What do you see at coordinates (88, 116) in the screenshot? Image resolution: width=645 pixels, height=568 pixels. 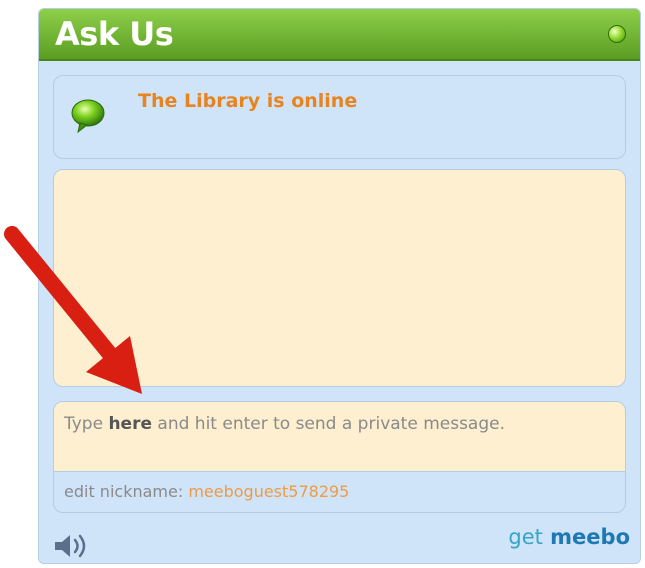 I see `chat-bubble-icon` at bounding box center [88, 116].